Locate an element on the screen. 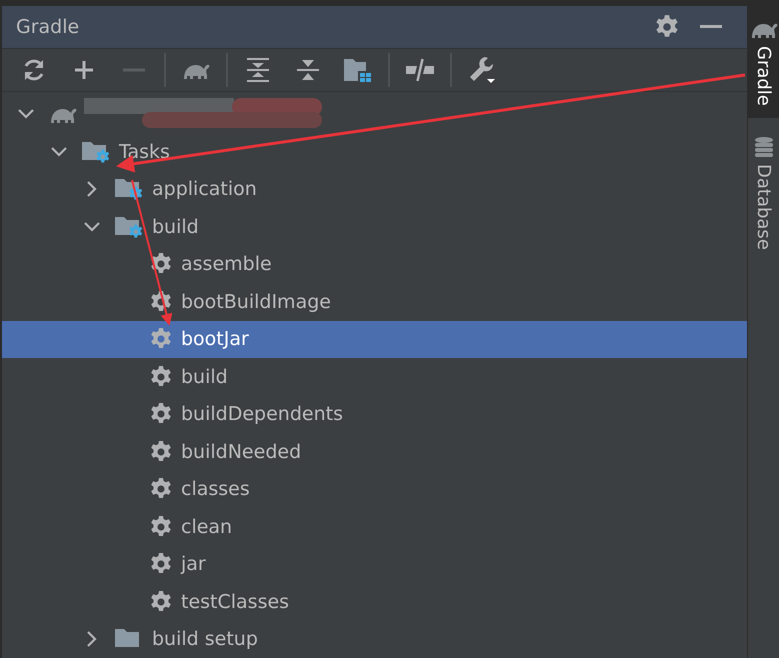 The image size is (779, 658). remove-icon is located at coordinates (134, 70).